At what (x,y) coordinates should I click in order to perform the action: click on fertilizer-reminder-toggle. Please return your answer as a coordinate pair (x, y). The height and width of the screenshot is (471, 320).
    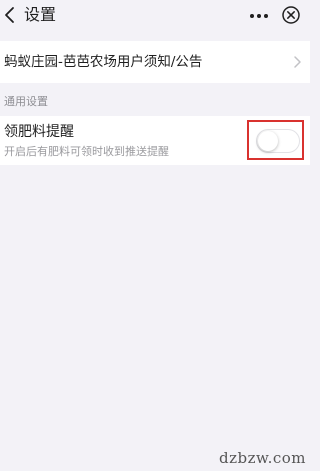
    Looking at the image, I should click on (278, 141).